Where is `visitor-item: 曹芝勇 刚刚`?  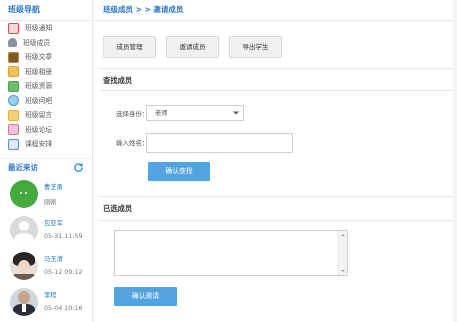
visitor-item: 曹芝勇 刚刚 is located at coordinates (46, 195).